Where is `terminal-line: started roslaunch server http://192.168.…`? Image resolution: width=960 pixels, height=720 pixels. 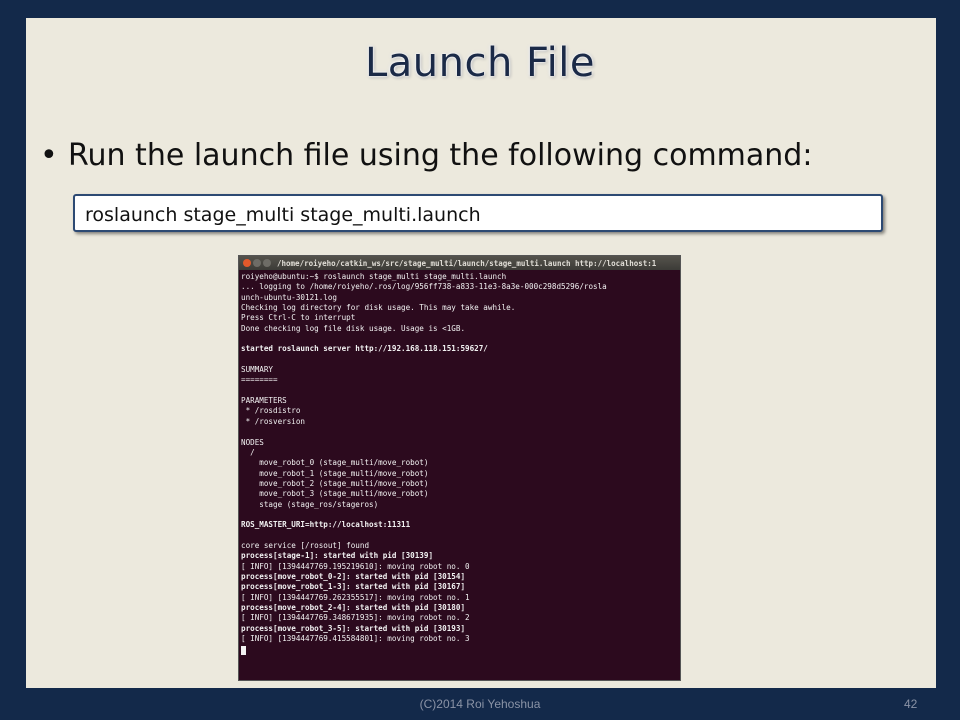 terminal-line: started roslaunch server http://192.168.… is located at coordinates (364, 349).